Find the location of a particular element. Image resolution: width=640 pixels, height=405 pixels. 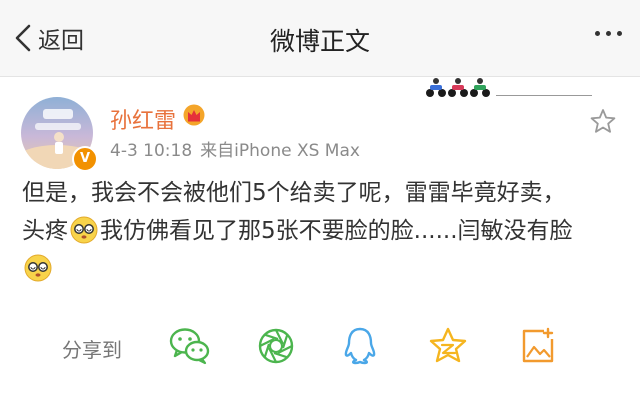

verified-badge: V is located at coordinates (85, 159).